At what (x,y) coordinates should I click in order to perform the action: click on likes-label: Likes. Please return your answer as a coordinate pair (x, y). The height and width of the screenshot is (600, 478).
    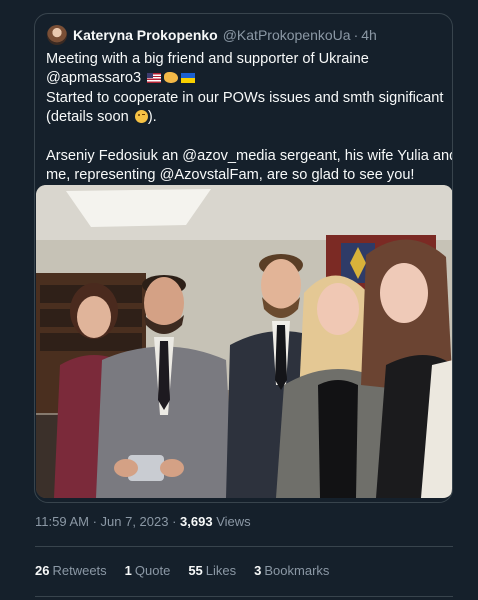
    Looking at the image, I should click on (221, 570).